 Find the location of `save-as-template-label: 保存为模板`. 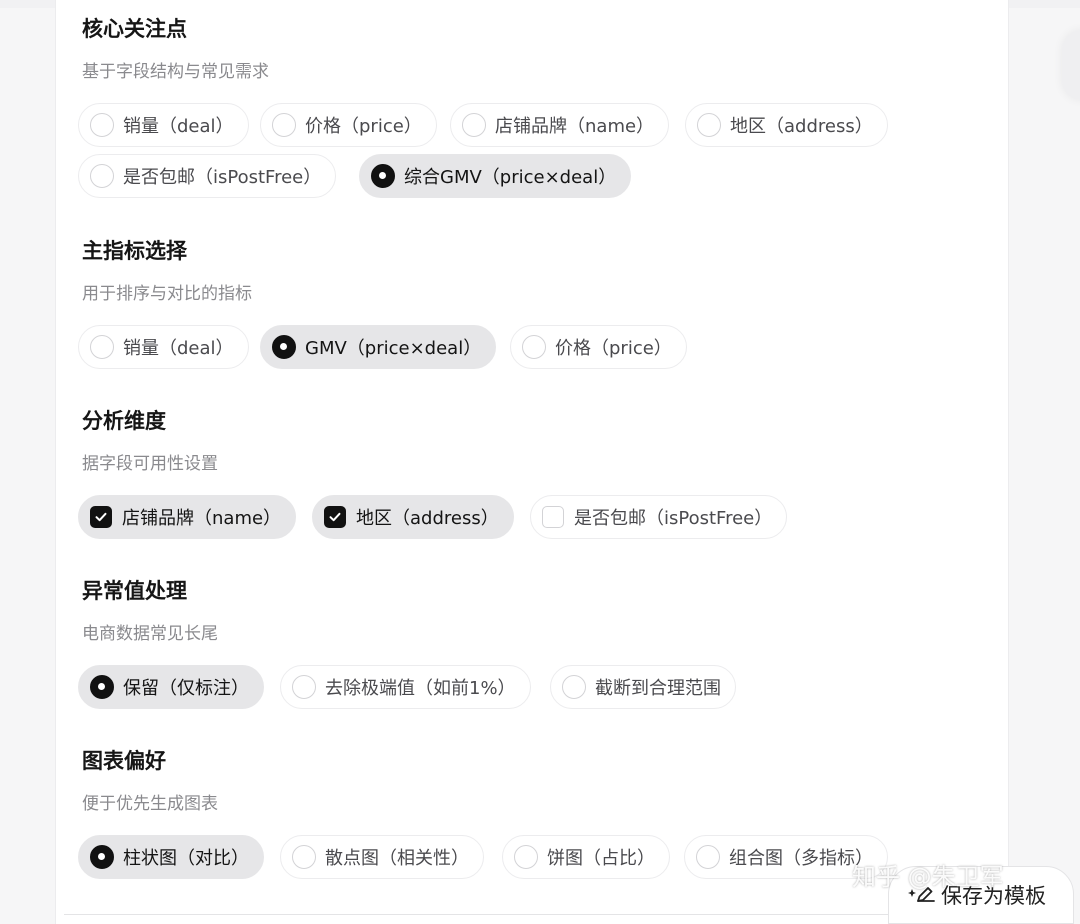

save-as-template-label: 保存为模板 is located at coordinates (993, 896).